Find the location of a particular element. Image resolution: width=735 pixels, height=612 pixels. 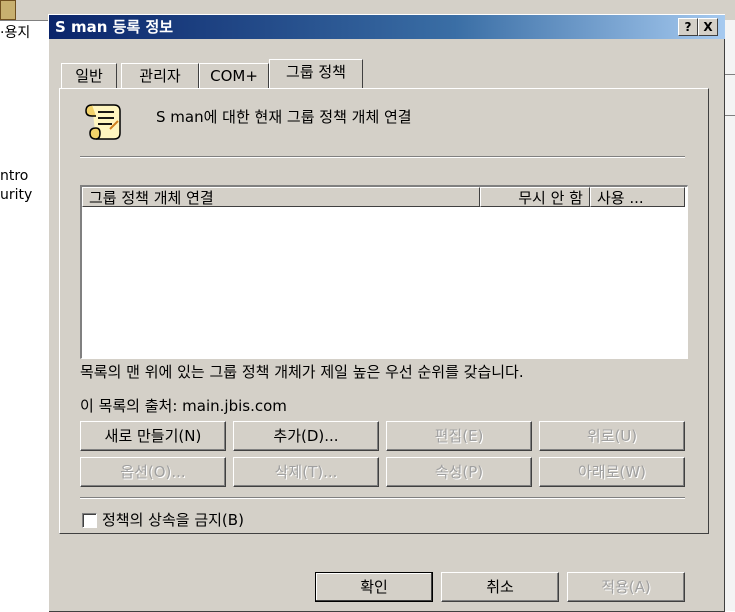

tab-admin: 관리자 is located at coordinates (160, 75).